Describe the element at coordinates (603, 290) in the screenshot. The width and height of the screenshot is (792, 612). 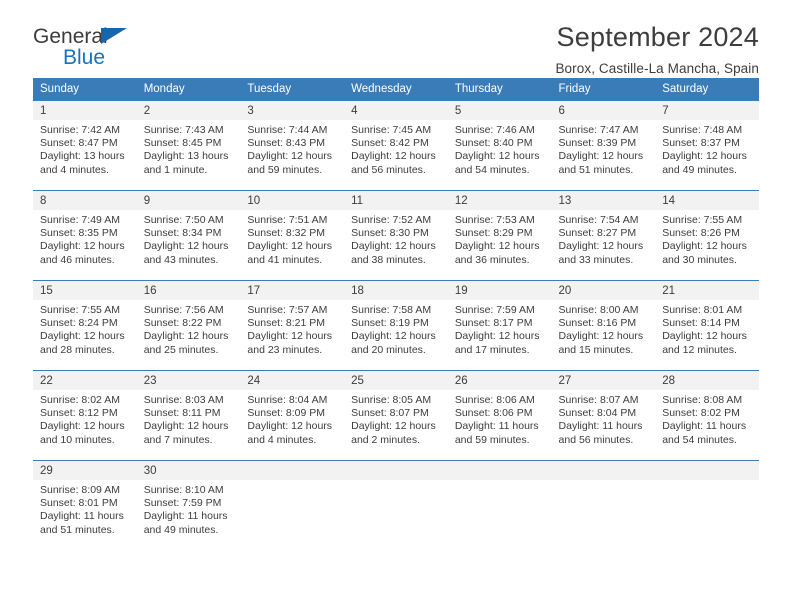
I see `day-number: 20` at that location.